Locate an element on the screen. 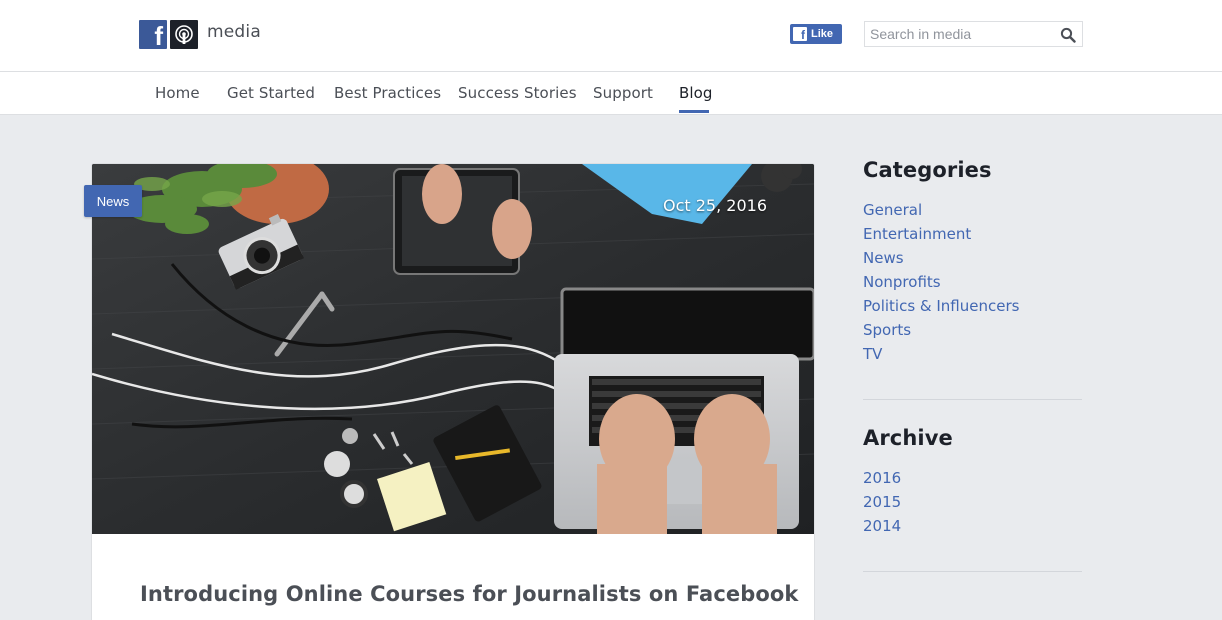 The image size is (1222, 620). nav-success-stories: Success Stories is located at coordinates (517, 93).